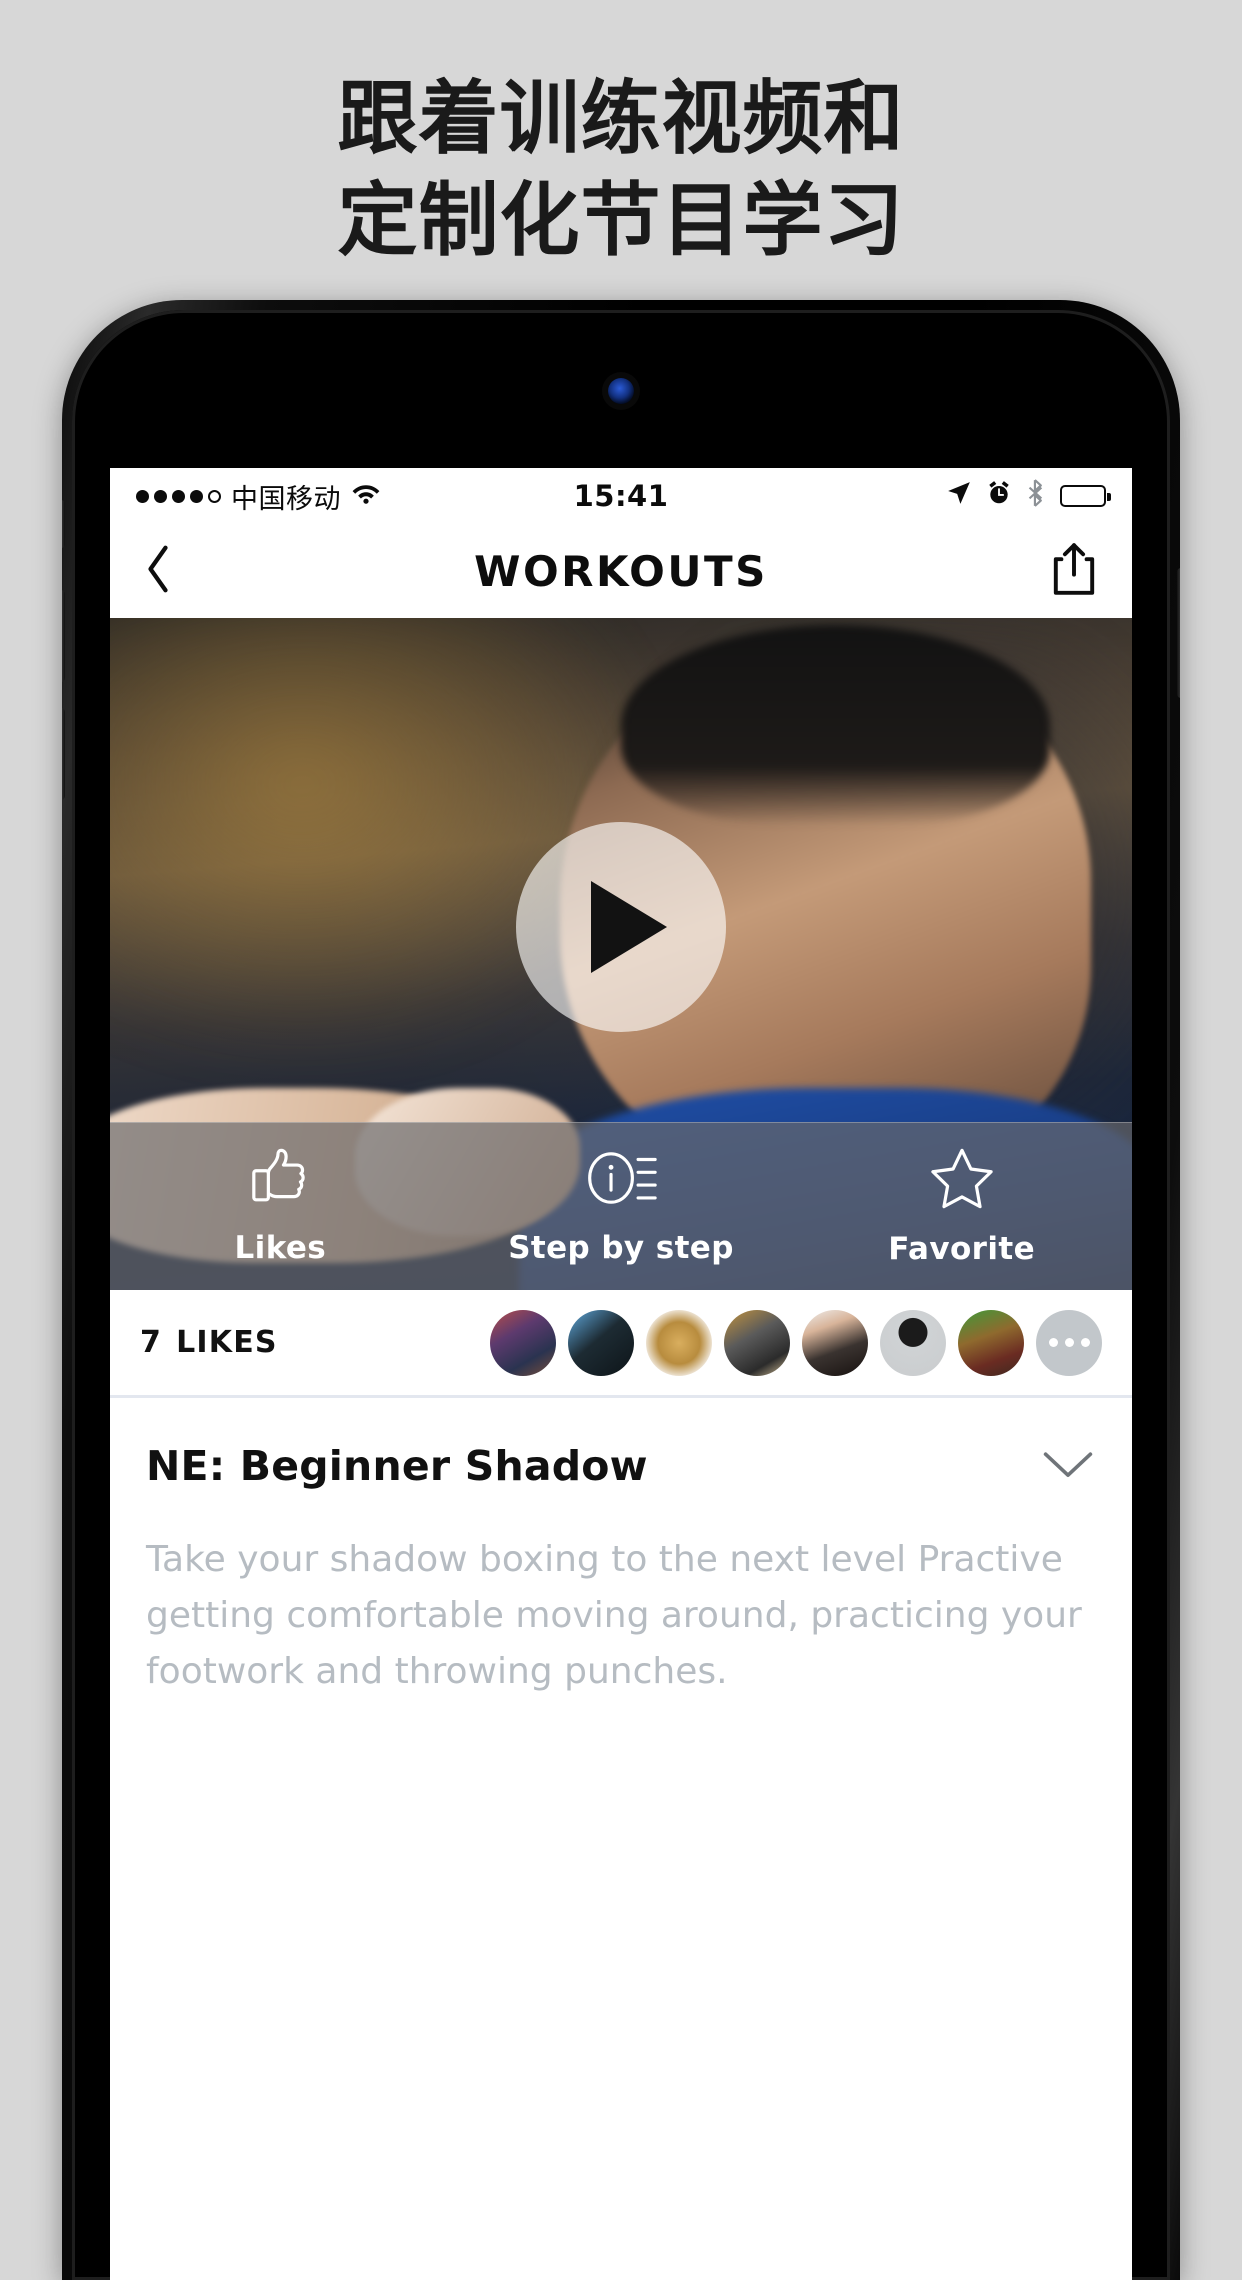 Image resolution: width=1242 pixels, height=2280 pixels. I want to click on video-subject-hair, so click(836, 725).